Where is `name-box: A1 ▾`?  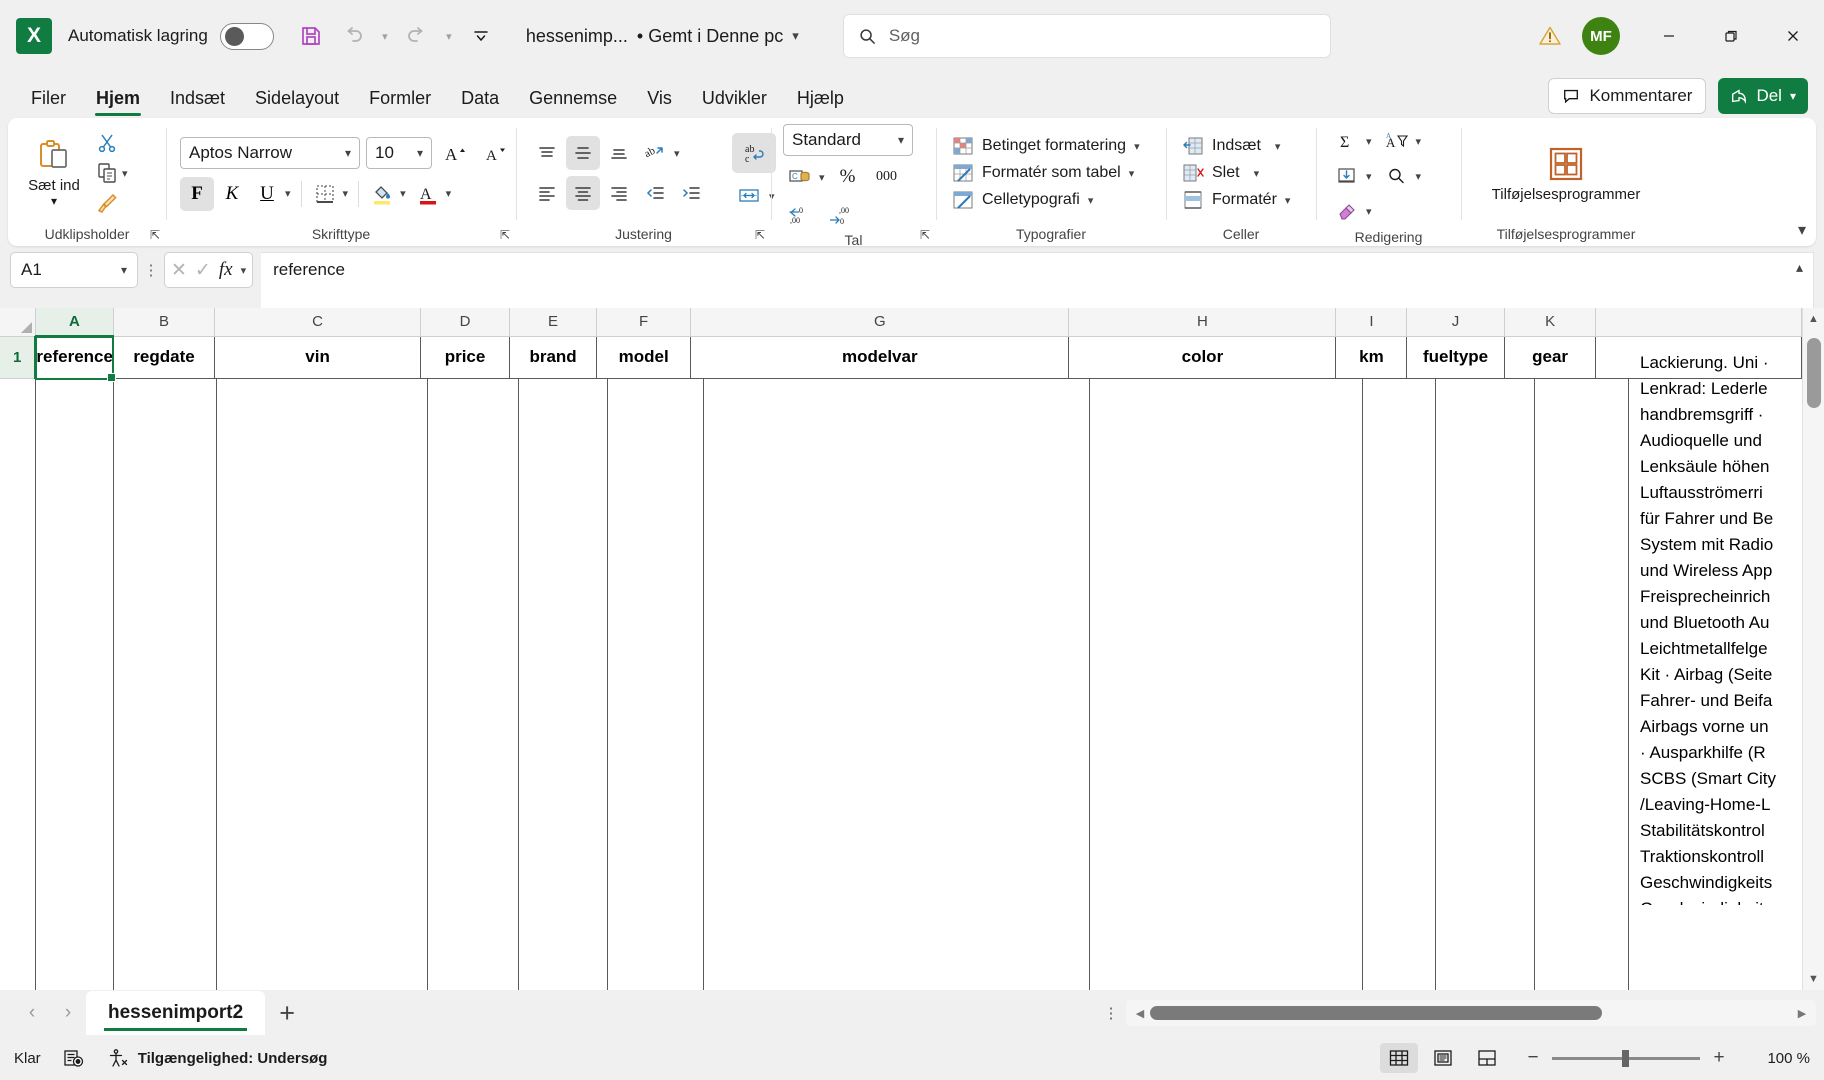 name-box: A1 ▾ is located at coordinates (74, 270).